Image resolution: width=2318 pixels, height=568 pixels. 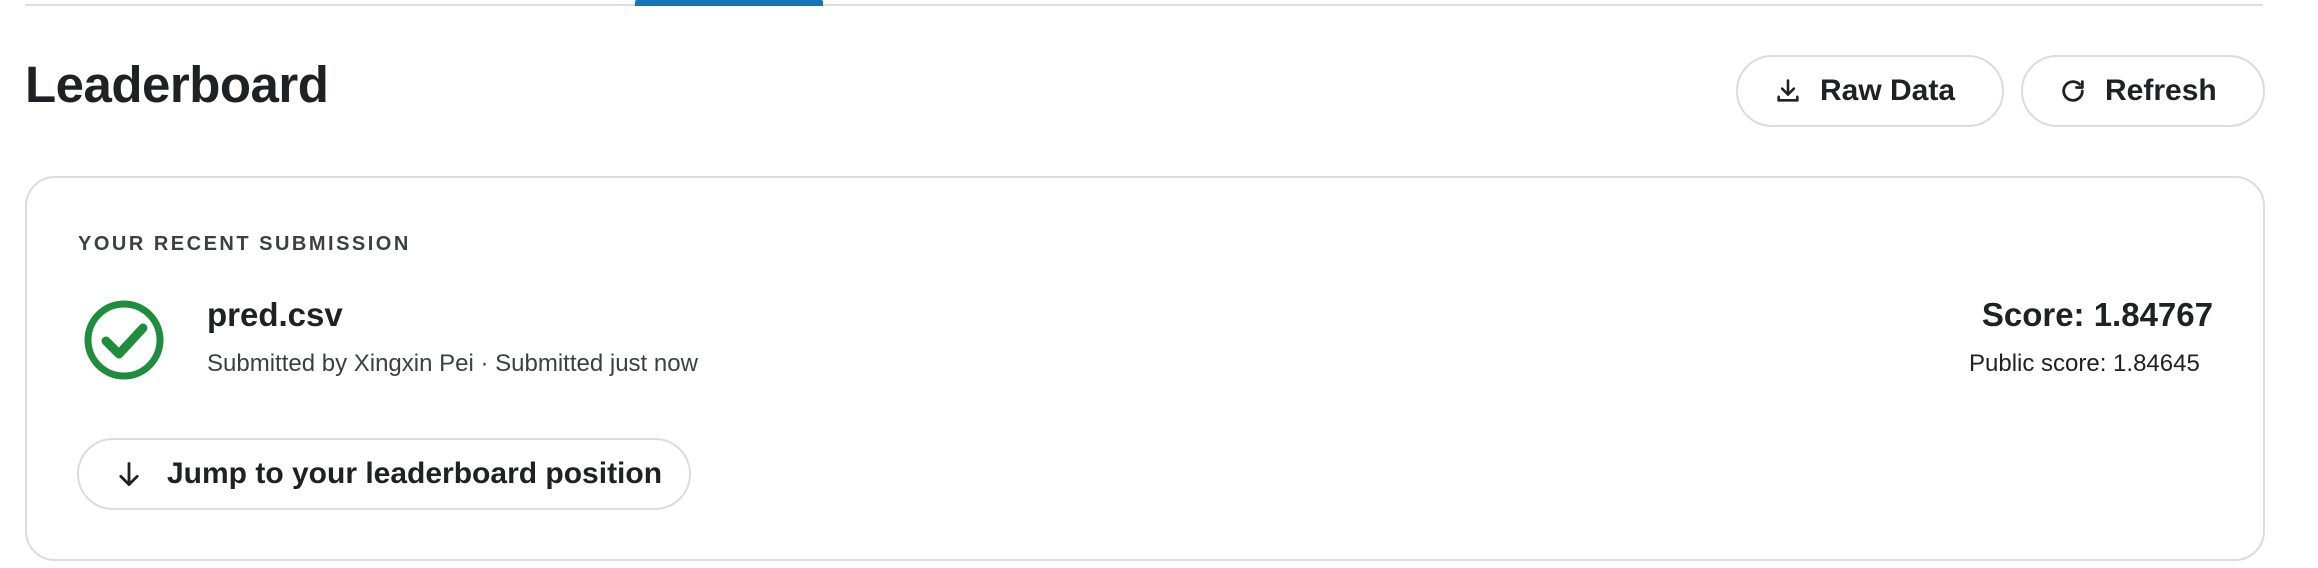 What do you see at coordinates (124, 340) in the screenshot?
I see `check-circle-icon` at bounding box center [124, 340].